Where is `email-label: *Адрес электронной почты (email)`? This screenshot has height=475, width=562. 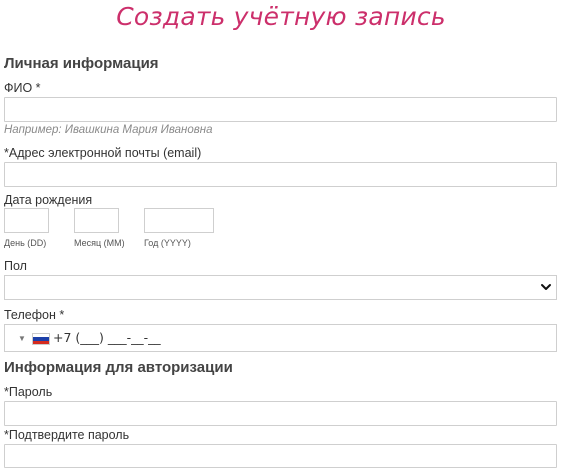 email-label: *Адрес электронной почты (email) is located at coordinates (103, 153).